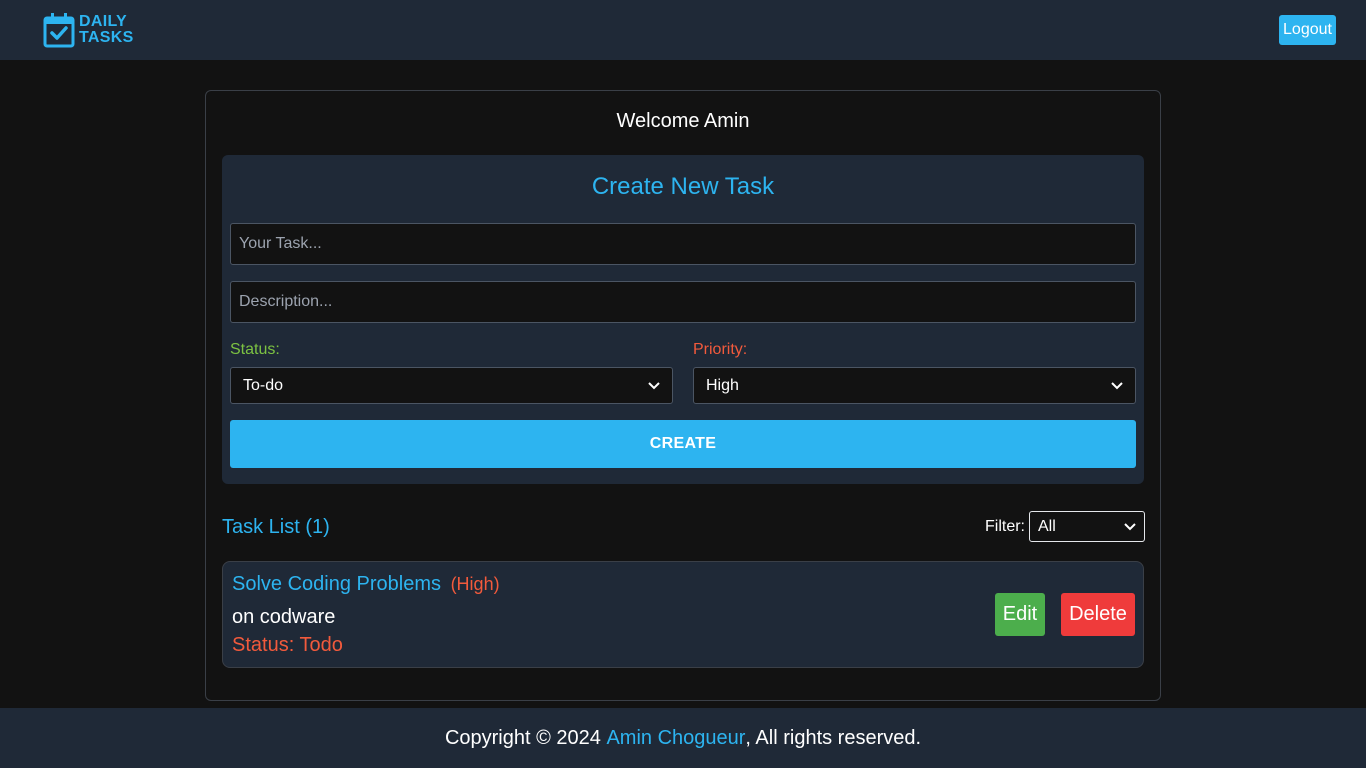 This screenshot has height=768, width=1366. What do you see at coordinates (675, 738) in the screenshot?
I see `author-link: Amin Chogueur` at bounding box center [675, 738].